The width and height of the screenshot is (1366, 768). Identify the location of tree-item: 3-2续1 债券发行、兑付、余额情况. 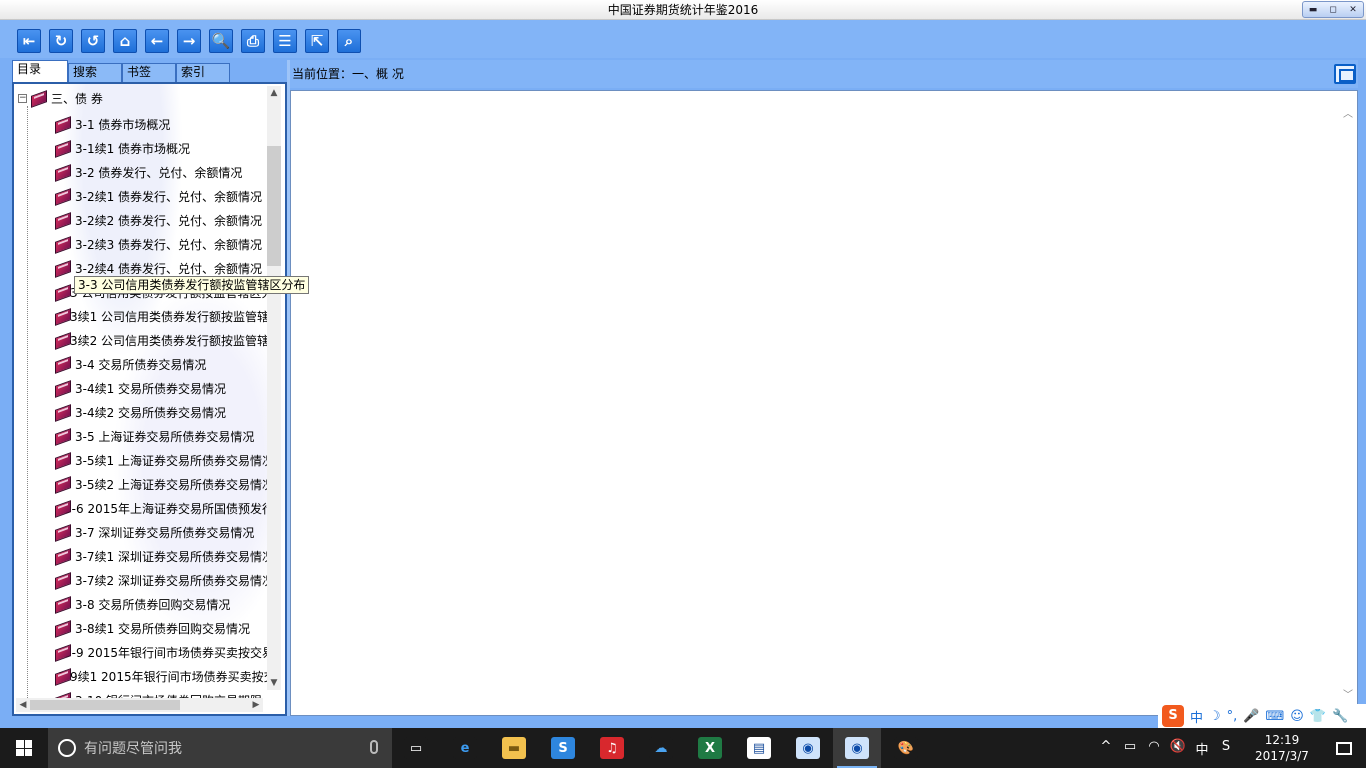
(164, 196).